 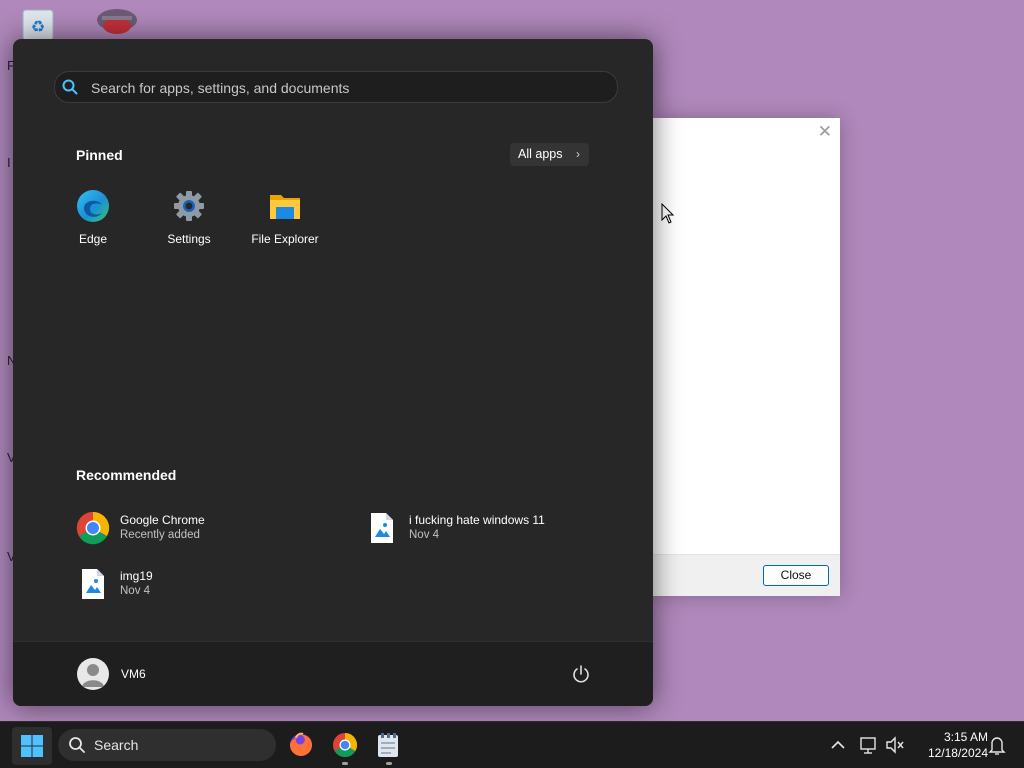 I want to click on pinned-app-label: Settings, so click(x=189, y=239).